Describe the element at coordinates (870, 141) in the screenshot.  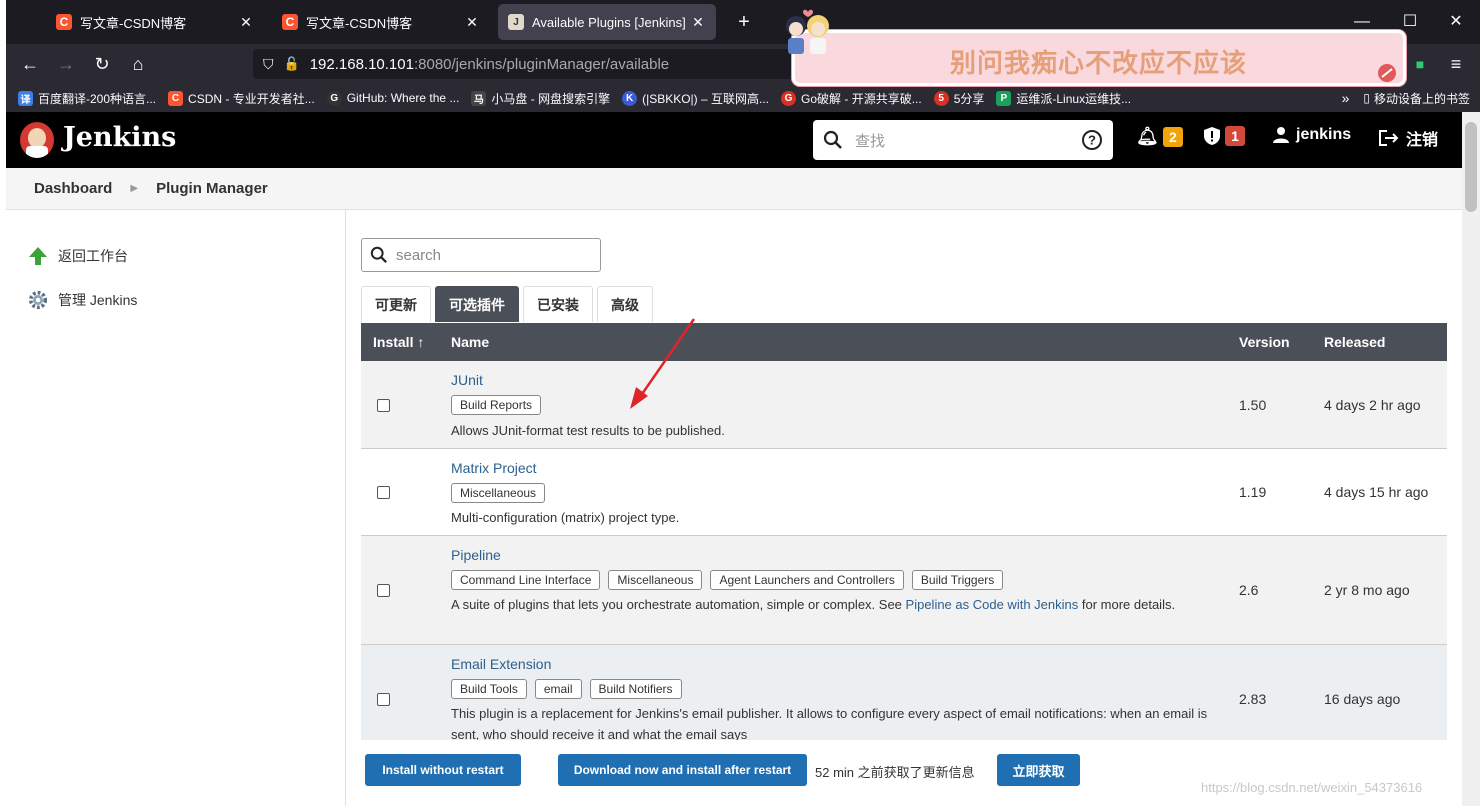
I see `header-search-placeholder: 查找` at that location.